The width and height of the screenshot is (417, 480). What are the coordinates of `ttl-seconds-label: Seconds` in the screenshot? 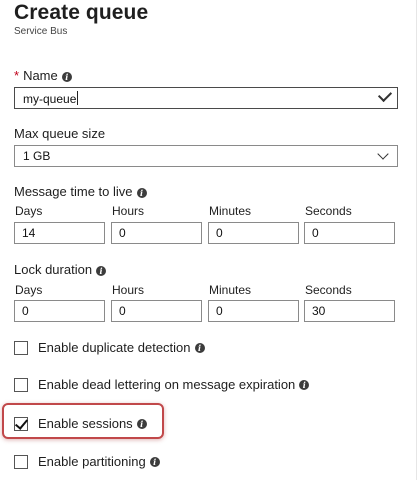 It's located at (328, 211).